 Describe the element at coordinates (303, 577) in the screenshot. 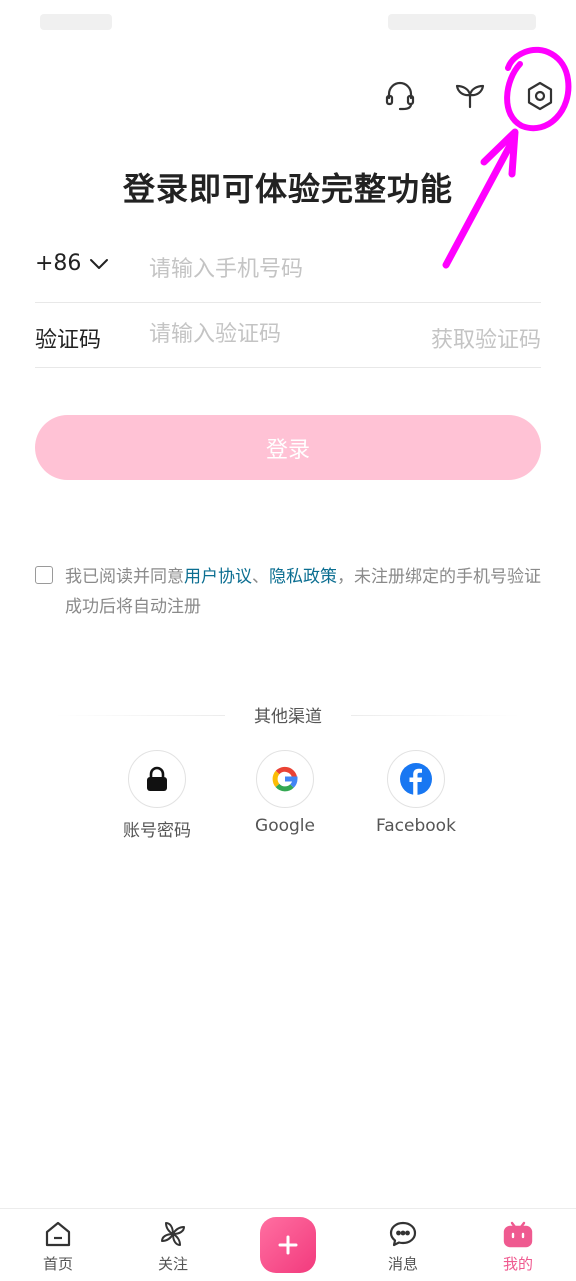

I see `privacy-policy-link: 隐私政策` at that location.